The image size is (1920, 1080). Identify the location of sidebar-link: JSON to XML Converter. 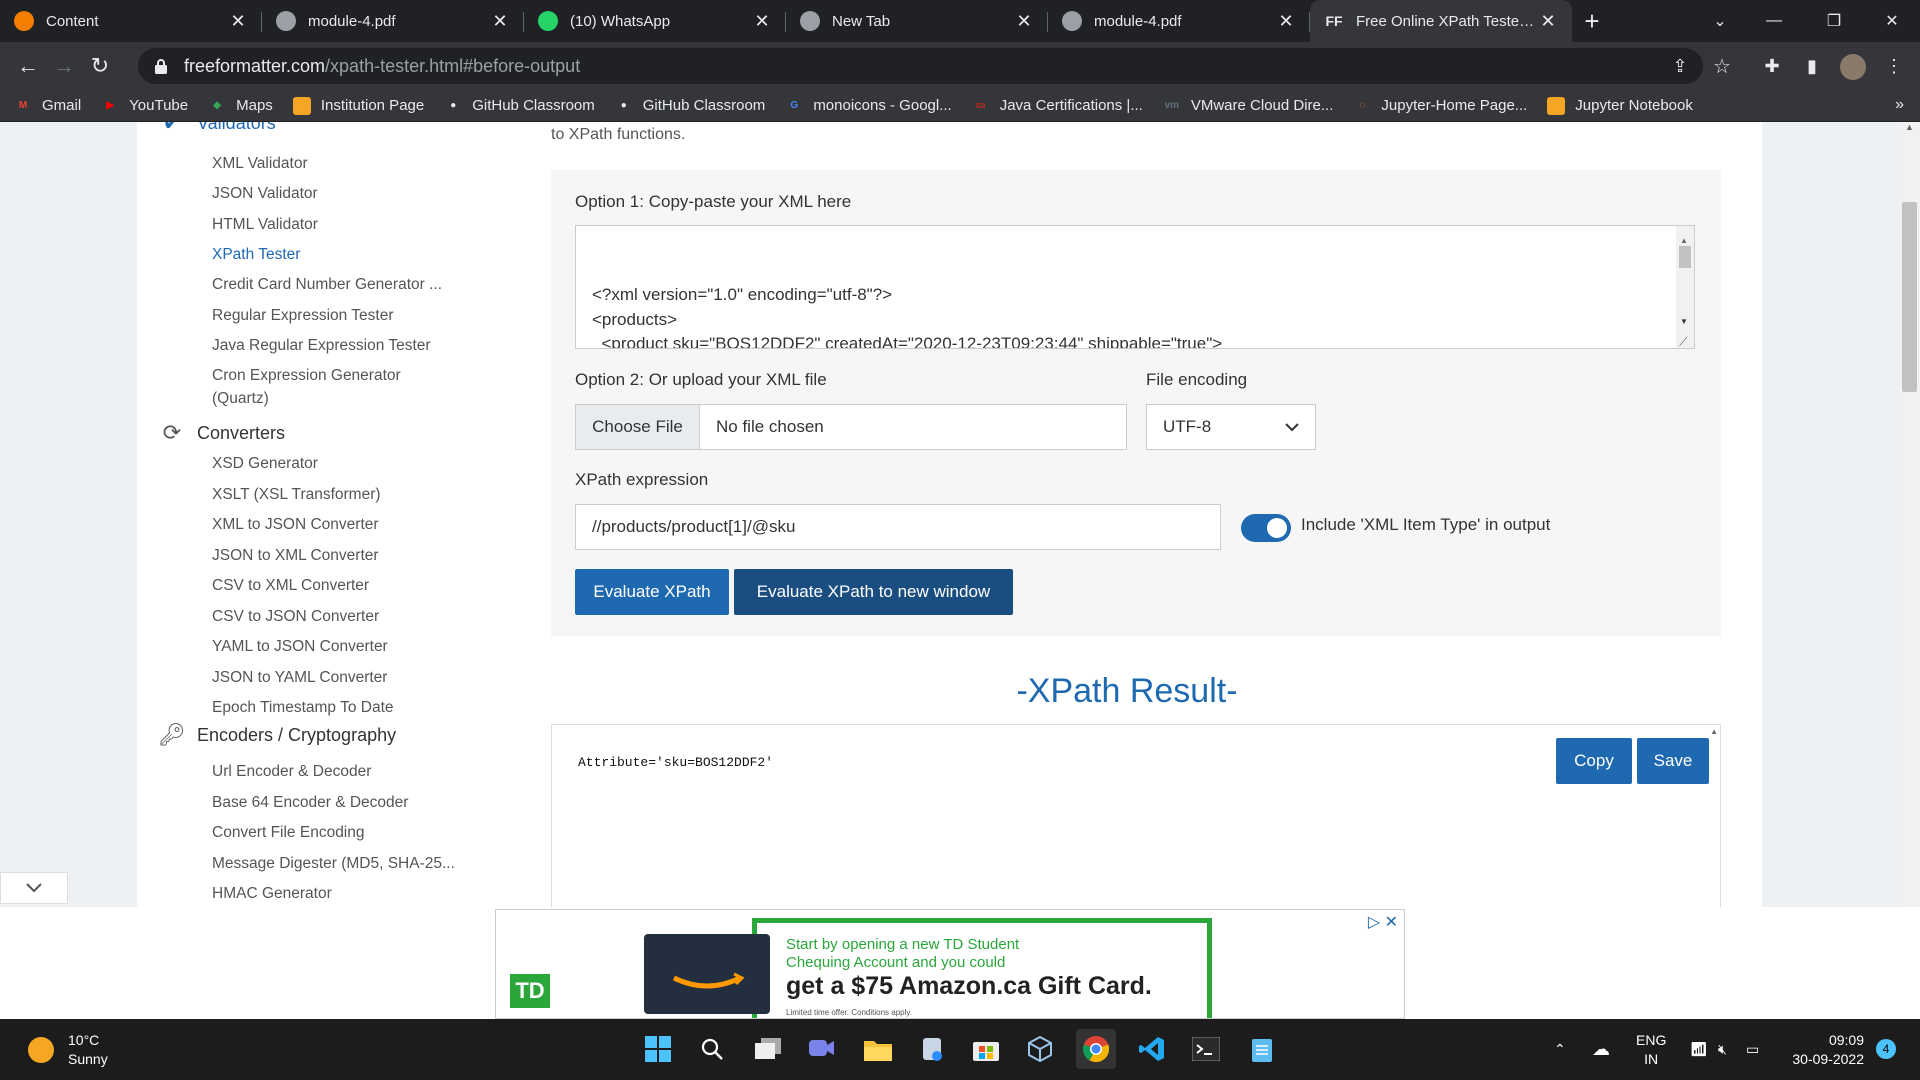
(295, 556).